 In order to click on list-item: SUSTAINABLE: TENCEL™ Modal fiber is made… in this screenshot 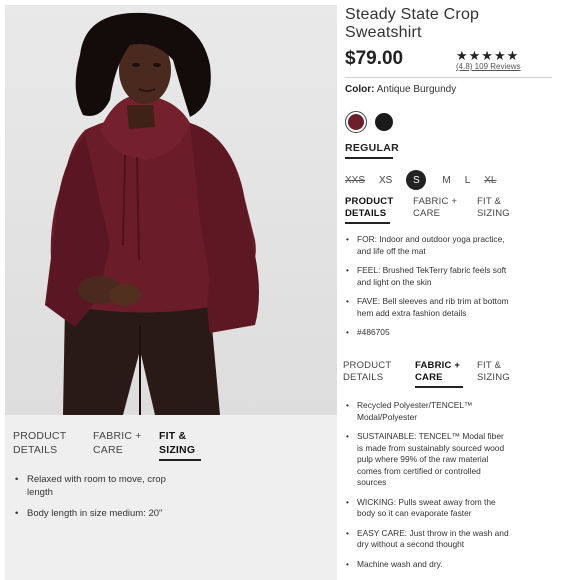, I will do `click(428, 460)`.